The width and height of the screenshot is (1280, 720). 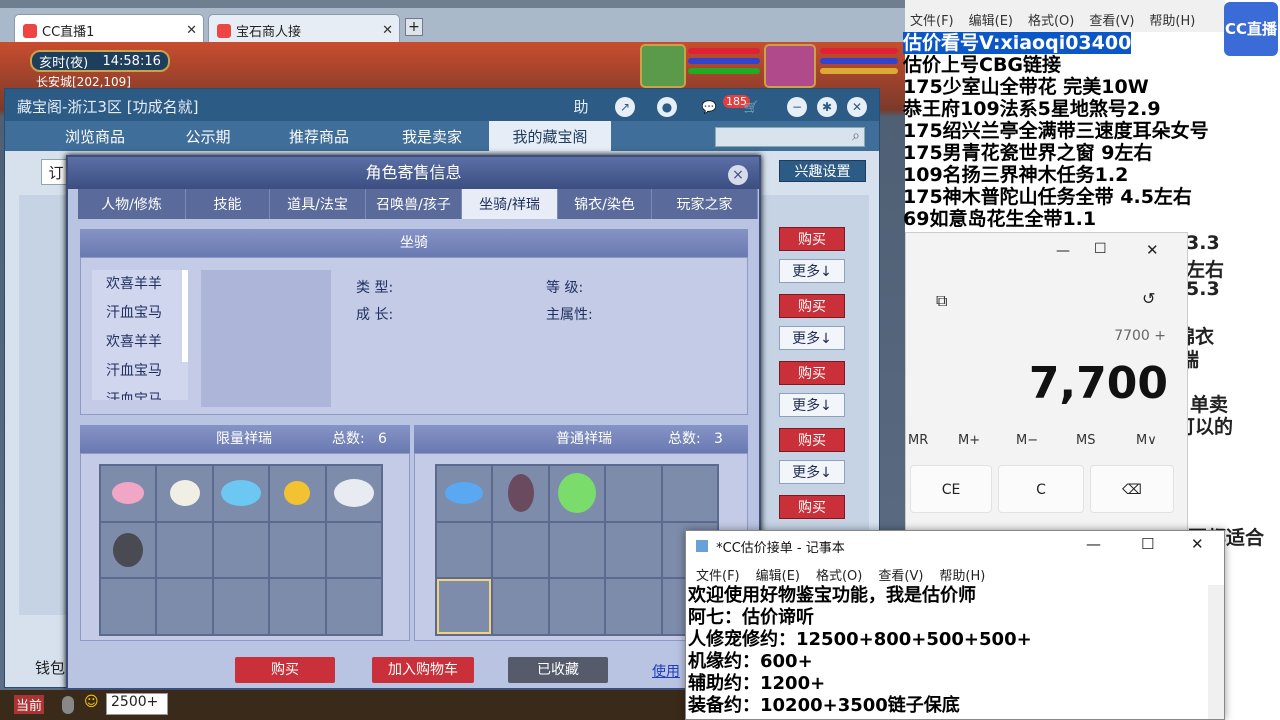 What do you see at coordinates (667, 107) in the screenshot?
I see `record-icon: ●` at bounding box center [667, 107].